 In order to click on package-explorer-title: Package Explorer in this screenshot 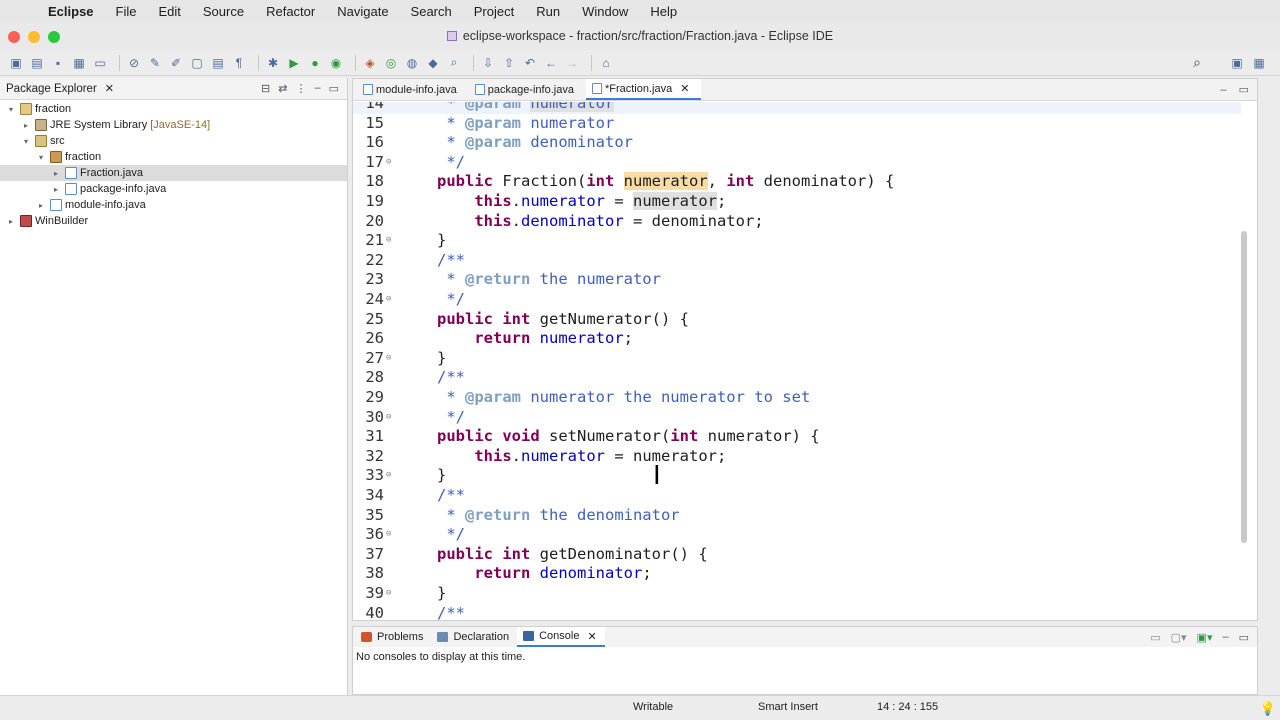, I will do `click(51, 89)`.